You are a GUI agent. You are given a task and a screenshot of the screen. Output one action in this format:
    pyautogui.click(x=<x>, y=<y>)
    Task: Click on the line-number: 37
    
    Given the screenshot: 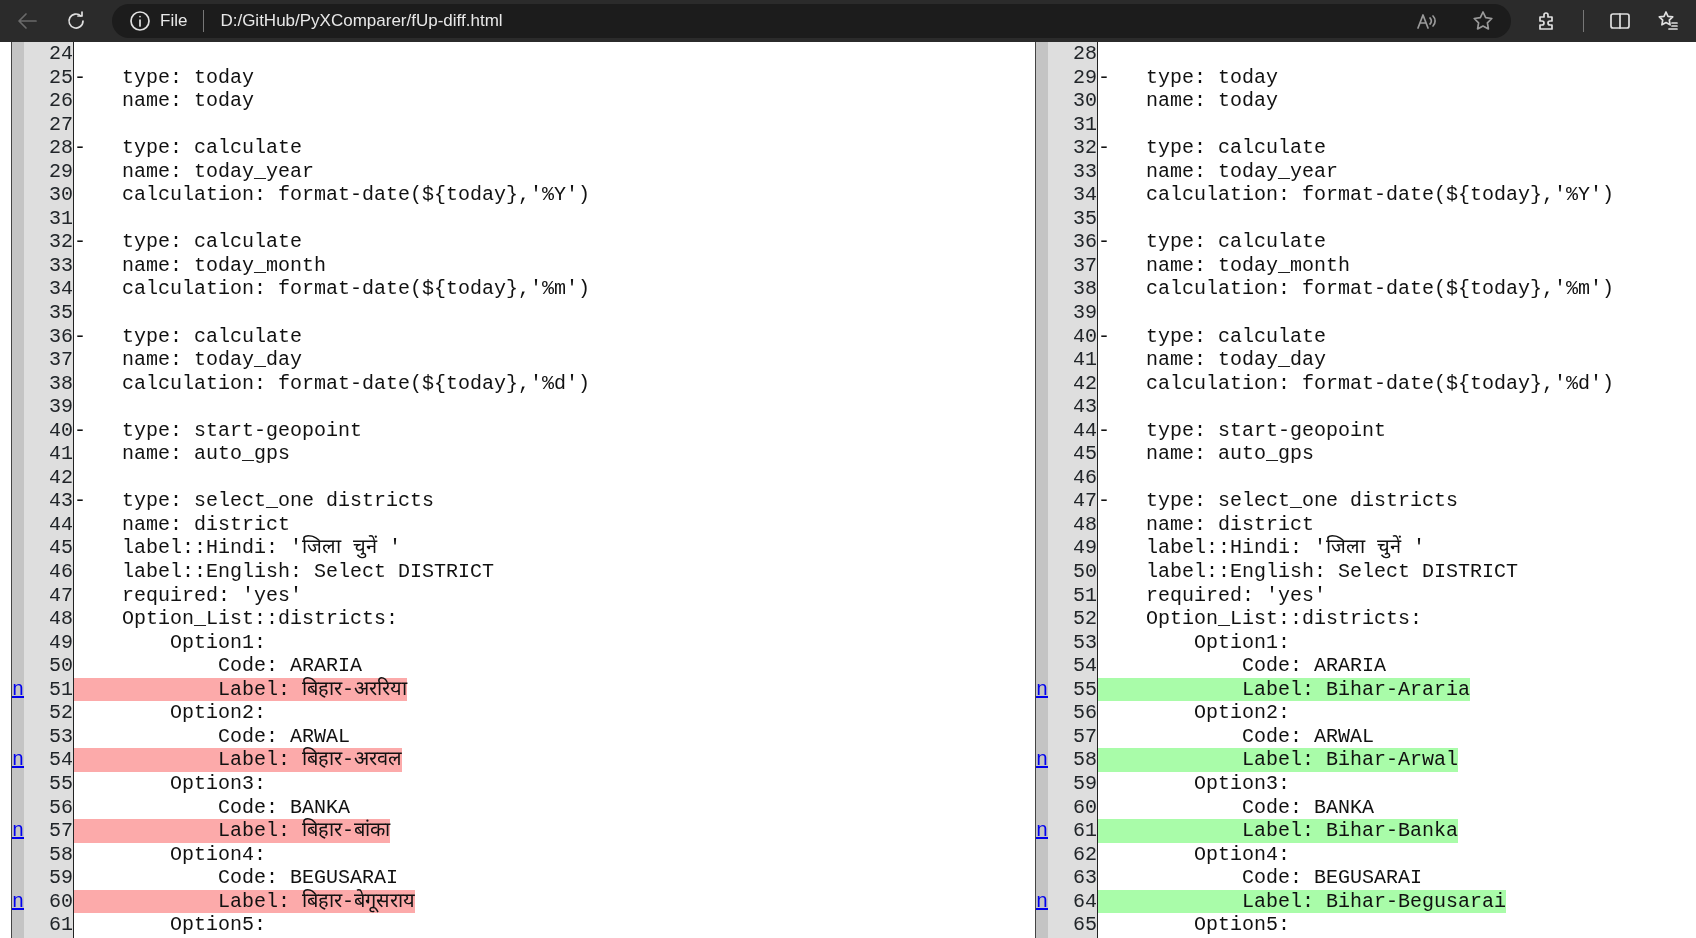 What is the action you would take?
    pyautogui.click(x=1085, y=265)
    